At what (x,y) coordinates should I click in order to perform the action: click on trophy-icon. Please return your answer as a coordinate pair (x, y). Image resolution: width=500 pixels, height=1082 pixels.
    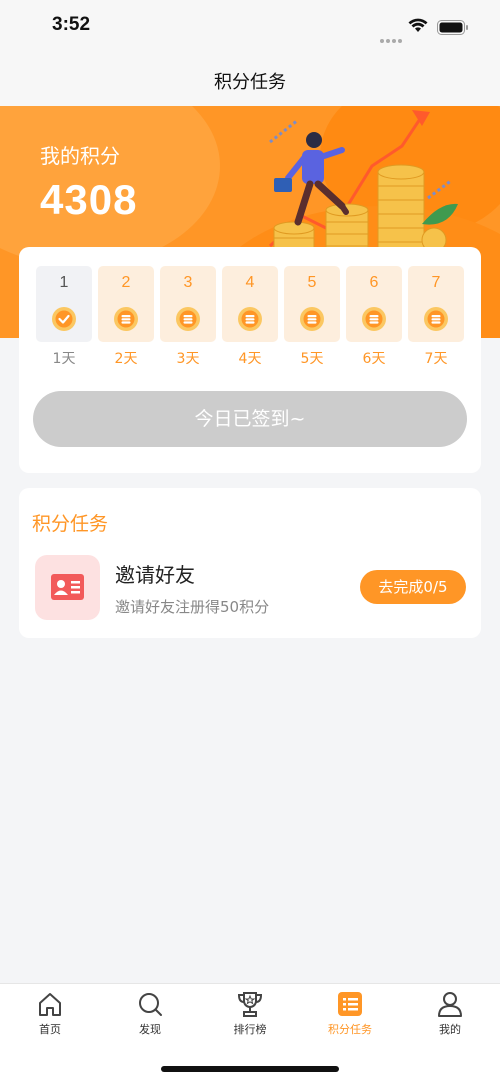
    Looking at the image, I should click on (250, 1004).